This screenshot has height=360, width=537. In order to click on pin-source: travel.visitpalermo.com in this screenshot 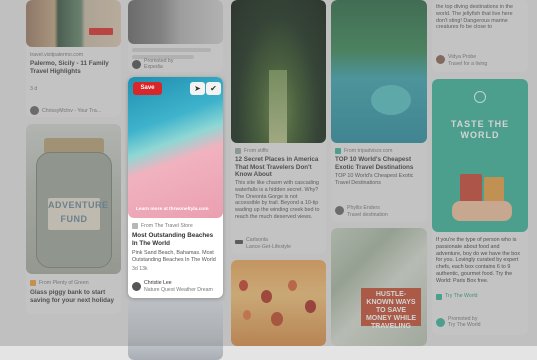, I will do `click(57, 55)`.